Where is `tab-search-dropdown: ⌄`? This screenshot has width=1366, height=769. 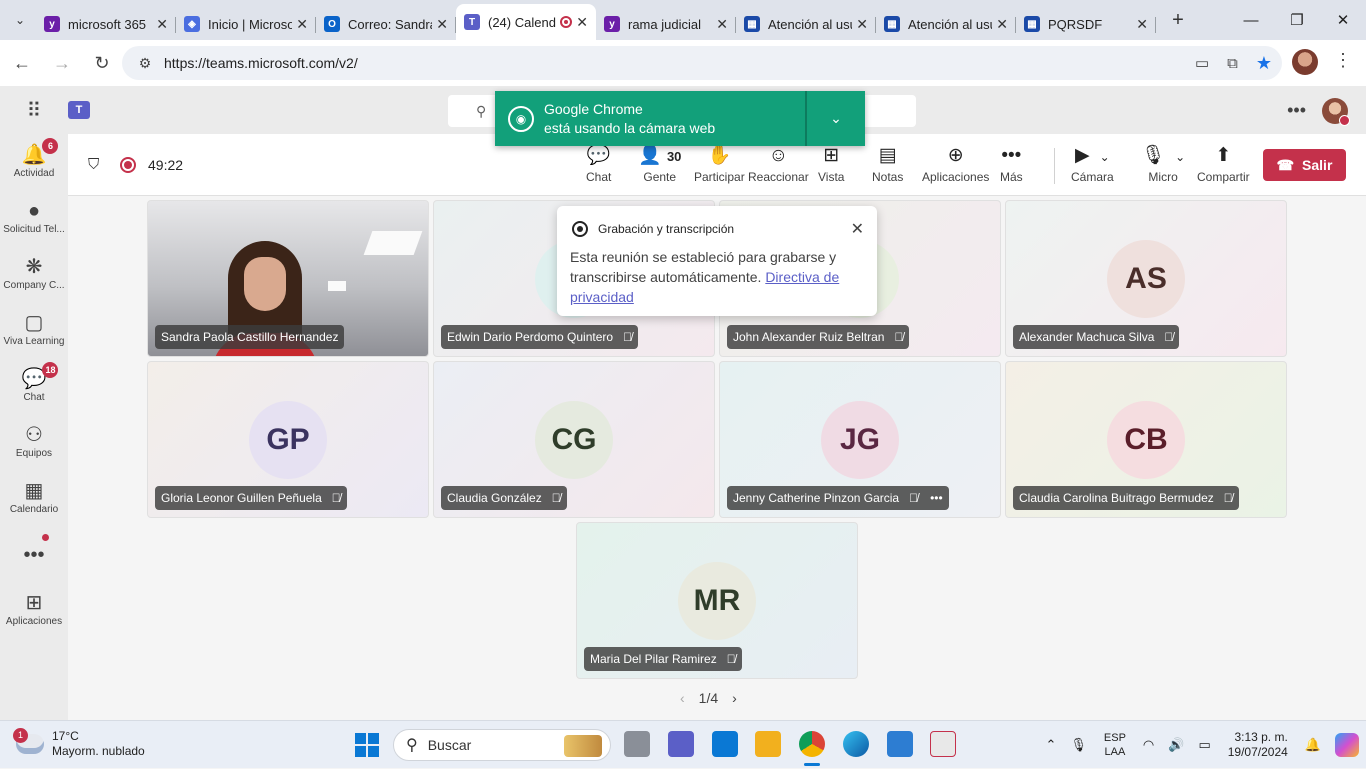 tab-search-dropdown: ⌄ is located at coordinates (20, 20).